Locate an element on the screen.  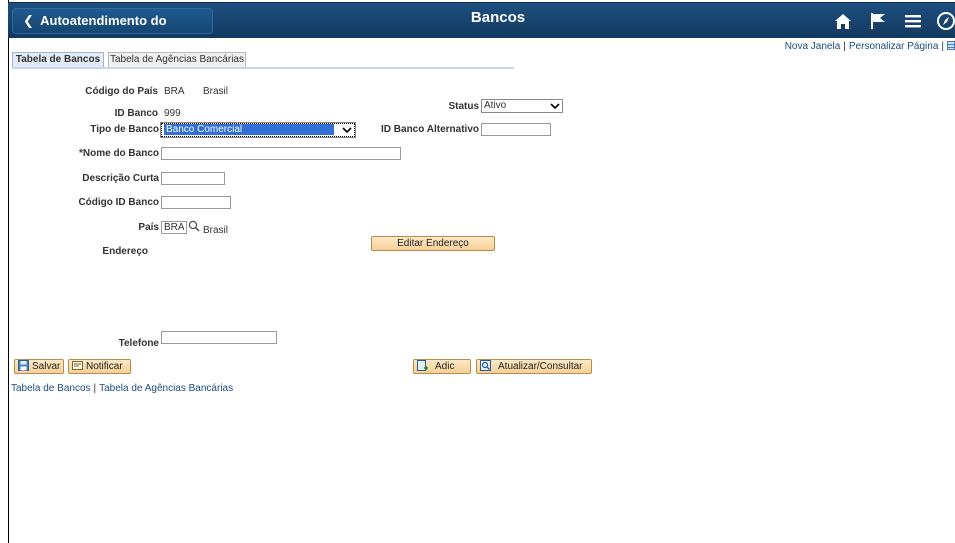
top-navigation-bar: ❮ Autoatendimento do Gerente Bancos is located at coordinates (481, 27).